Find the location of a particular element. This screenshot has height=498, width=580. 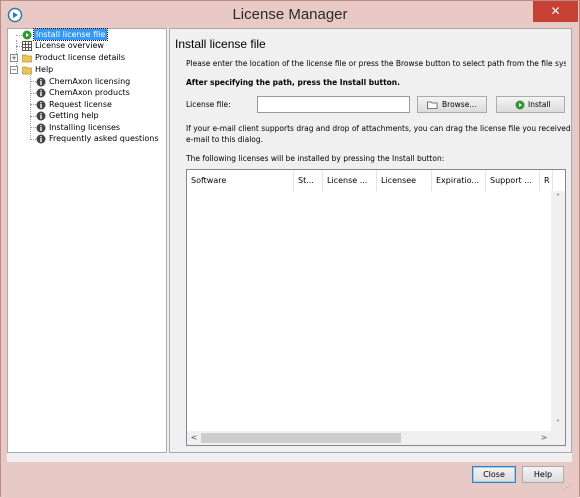

scrollbar-corner is located at coordinates (558, 438).